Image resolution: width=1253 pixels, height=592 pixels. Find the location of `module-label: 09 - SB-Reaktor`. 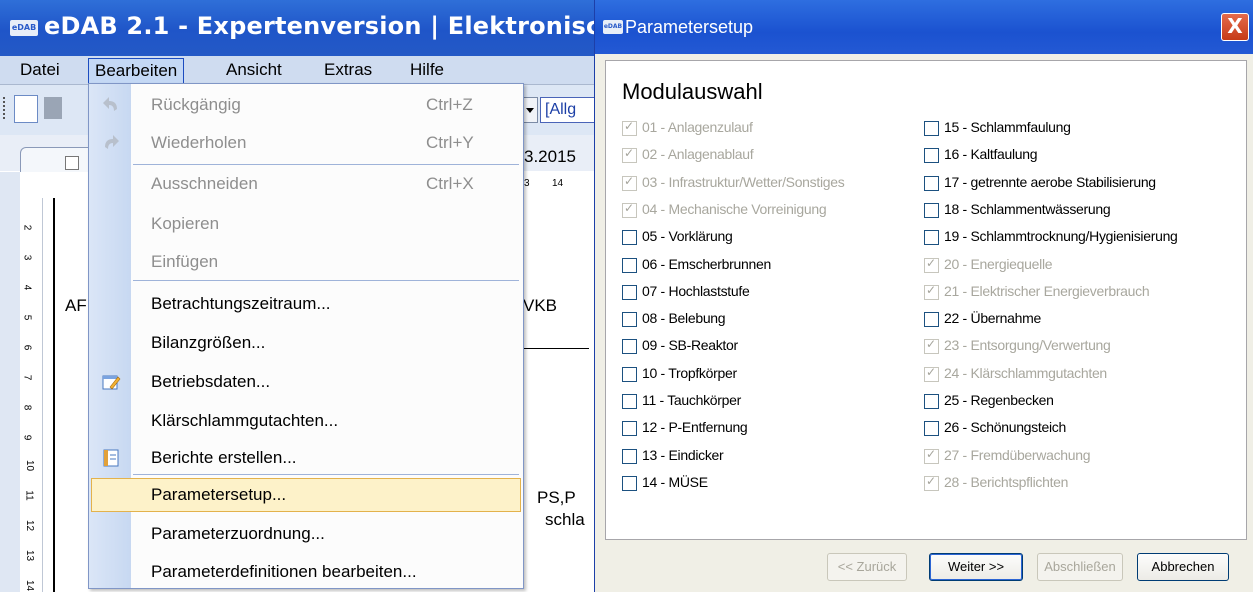

module-label: 09 - SB-Reaktor is located at coordinates (690, 345).